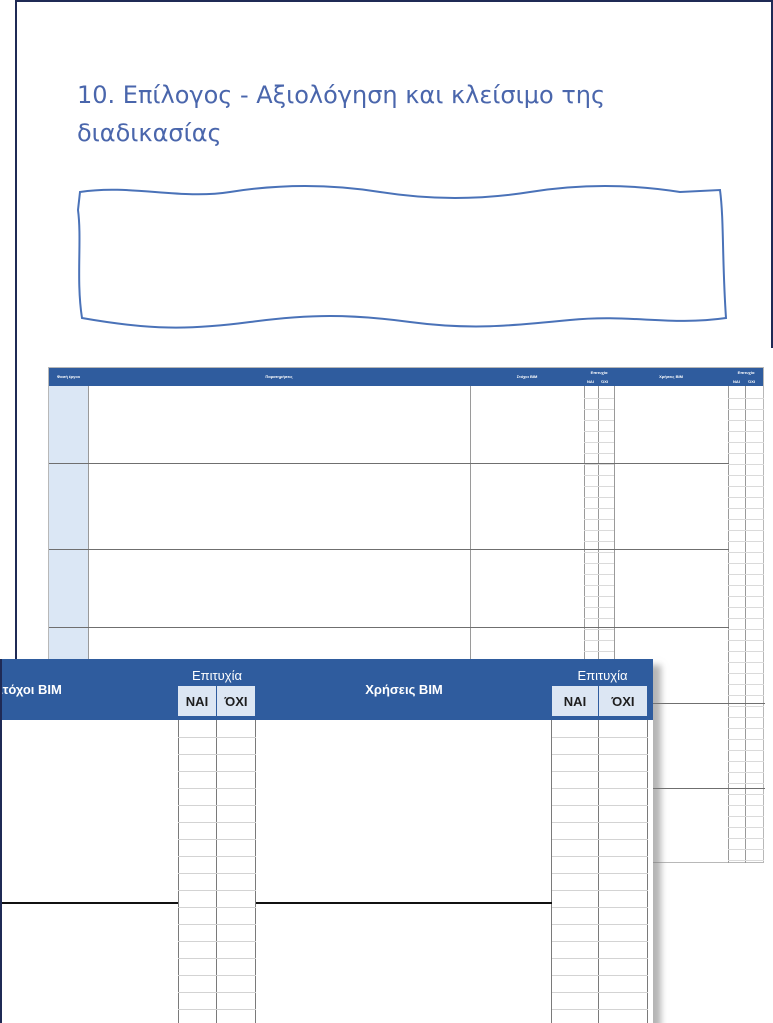 This screenshot has height=1023, width=773. Describe the element at coordinates (400, 255) in the screenshot. I see `empty-text-box` at that location.